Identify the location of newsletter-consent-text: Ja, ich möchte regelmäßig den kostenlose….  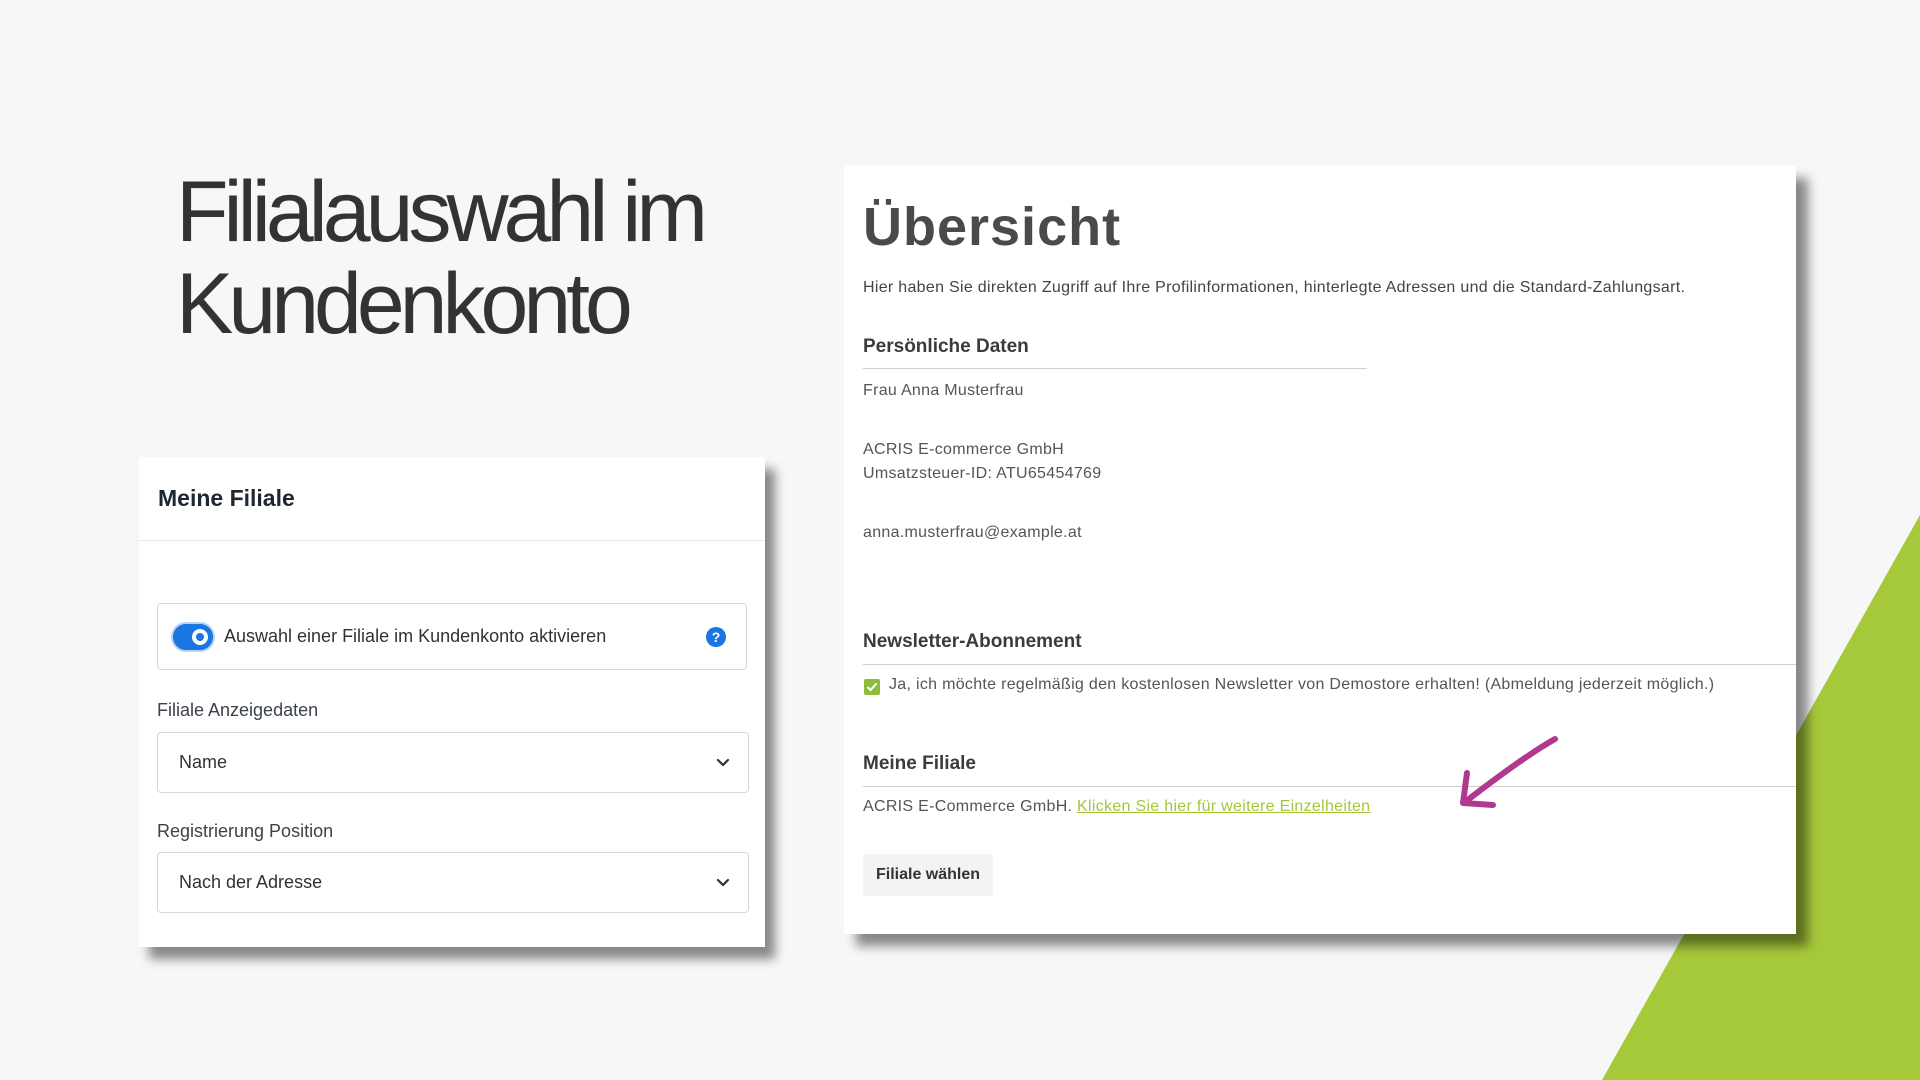
(1302, 684).